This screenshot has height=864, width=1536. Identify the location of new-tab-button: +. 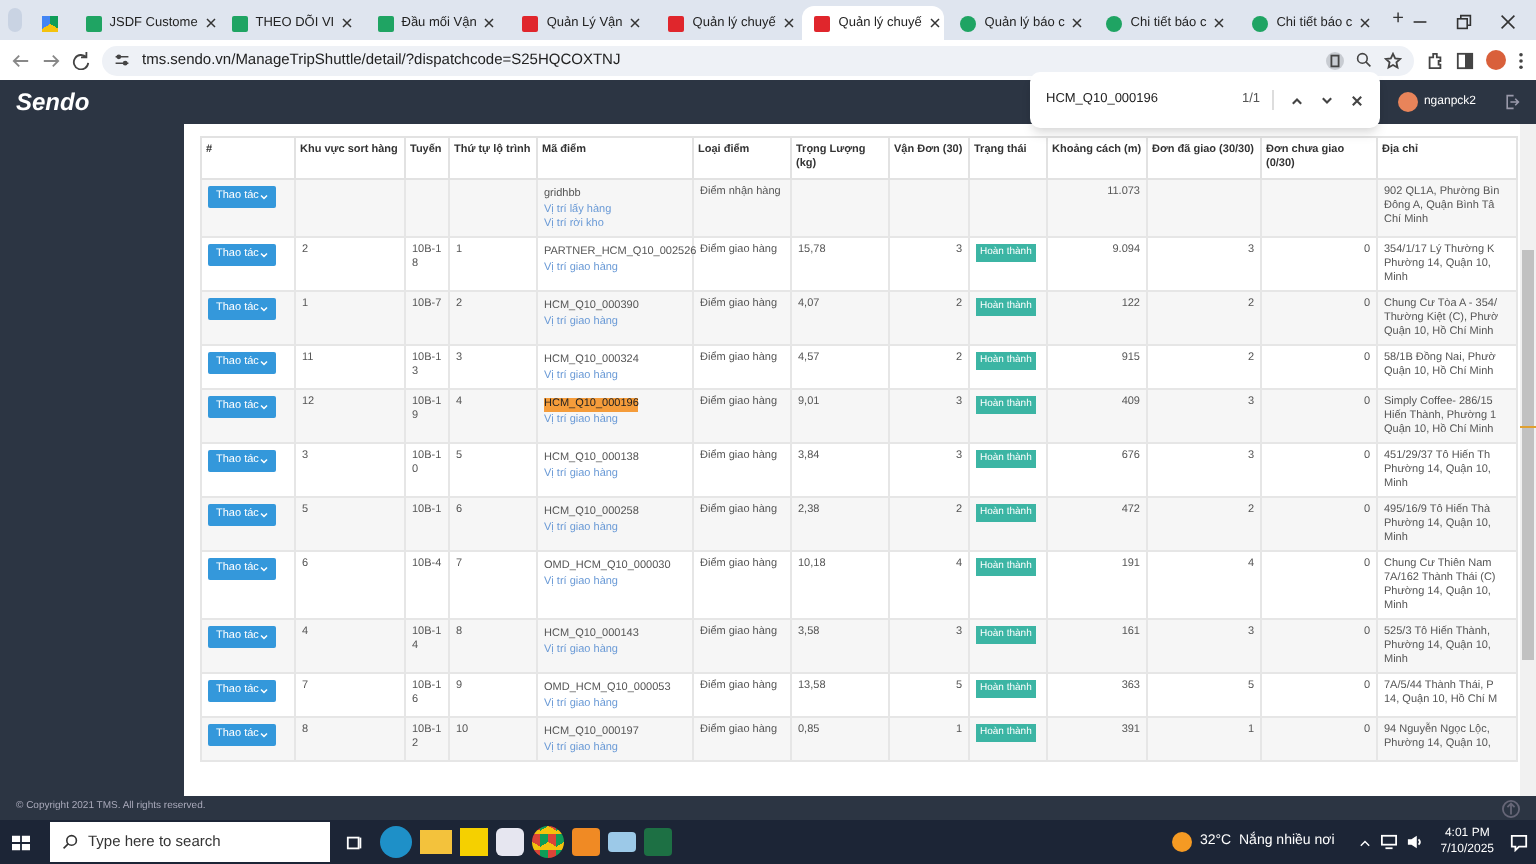
(1398, 19).